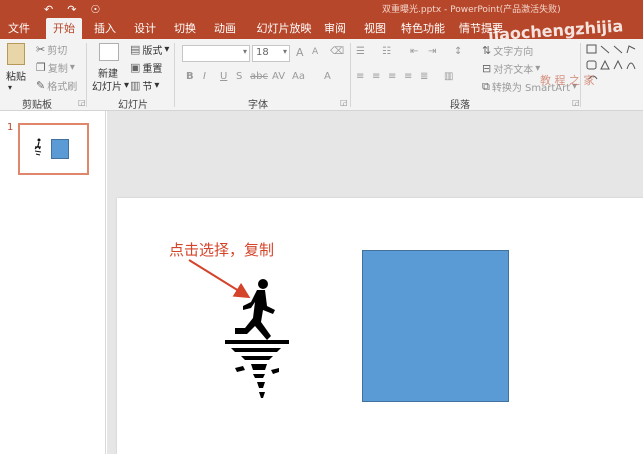  Describe the element at coordinates (105, 28) in the screenshot. I see `tab-insert: 插入` at that location.